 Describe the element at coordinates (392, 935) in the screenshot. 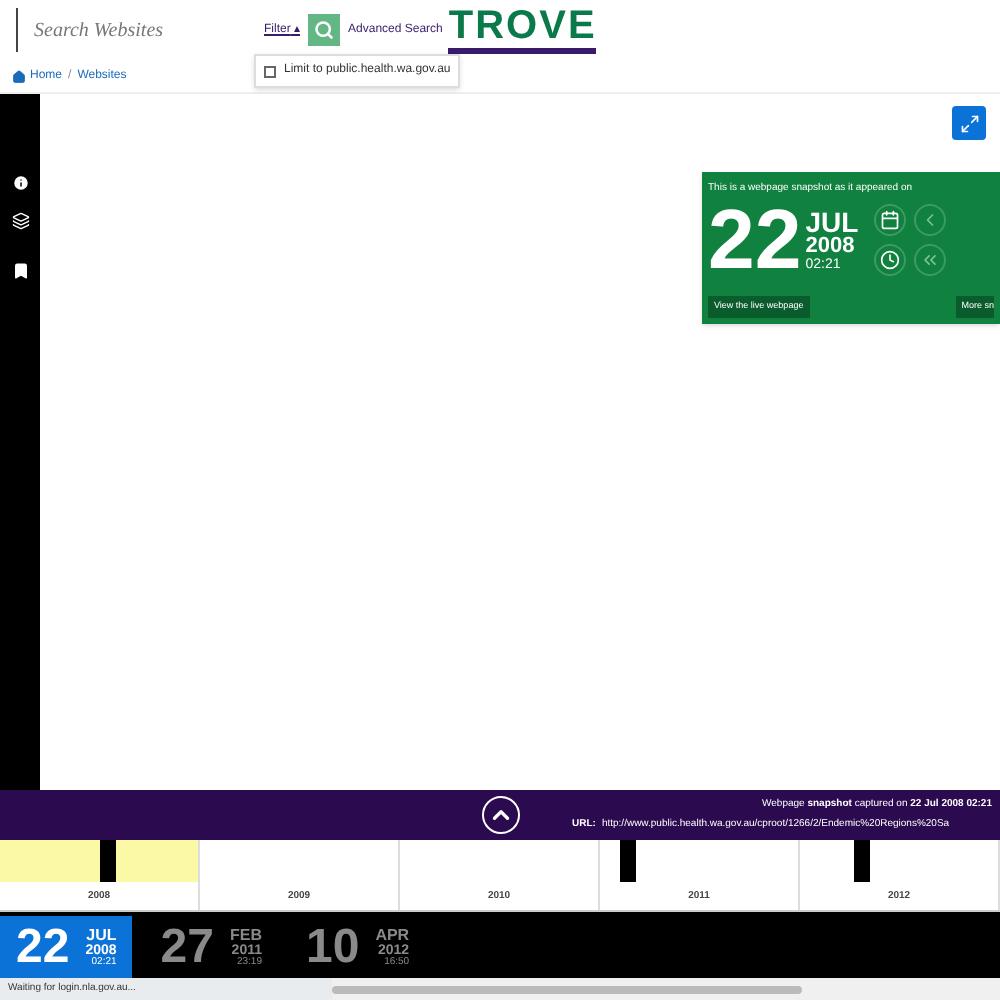

I see `date-month: APR` at that location.